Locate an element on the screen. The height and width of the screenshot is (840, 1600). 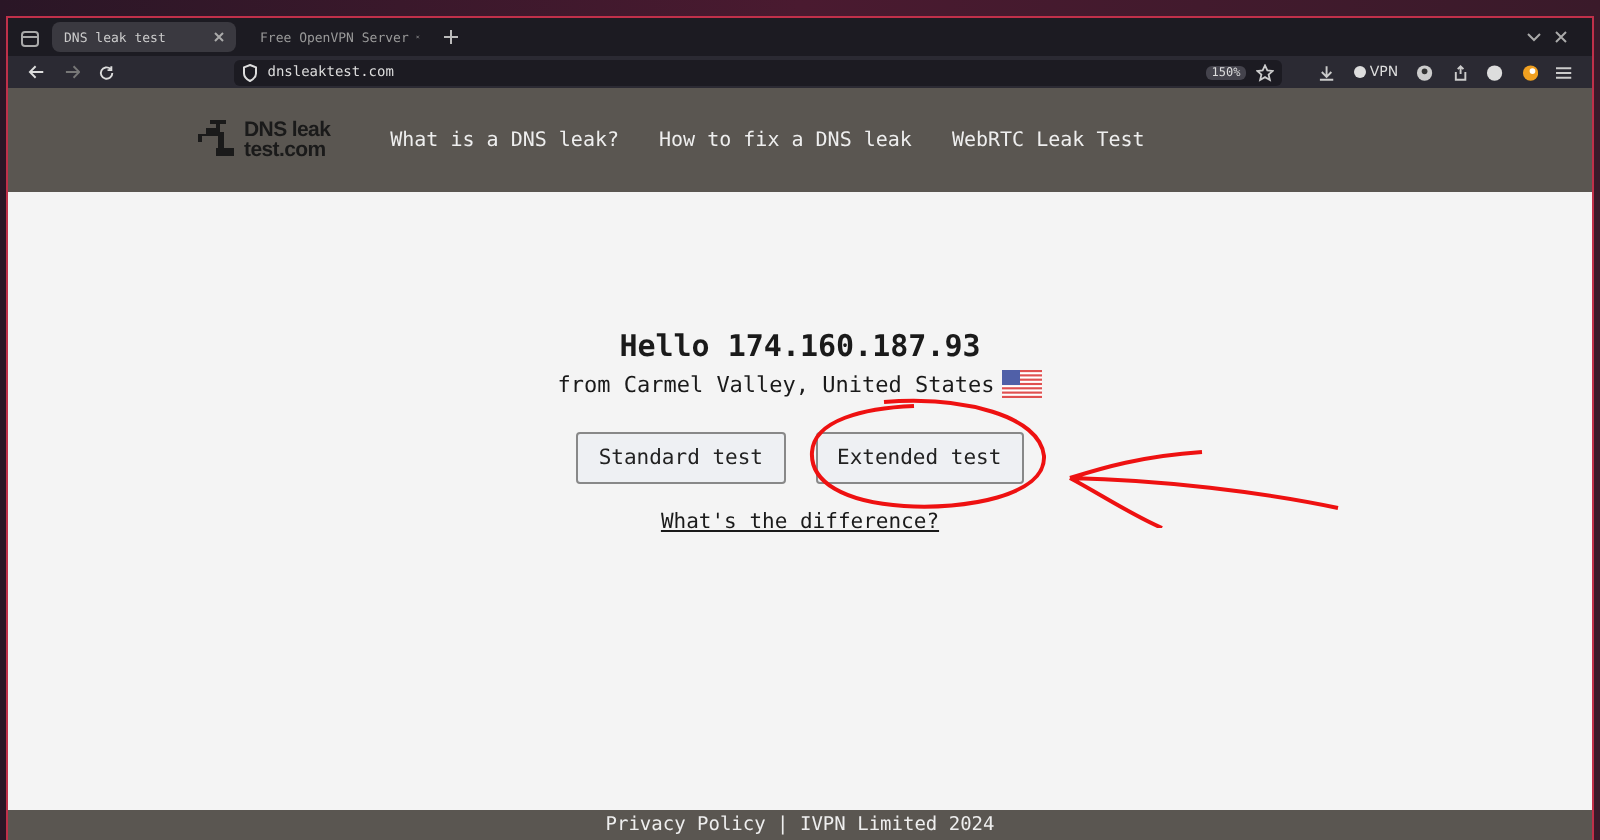
star-icon is located at coordinates (1265, 72).